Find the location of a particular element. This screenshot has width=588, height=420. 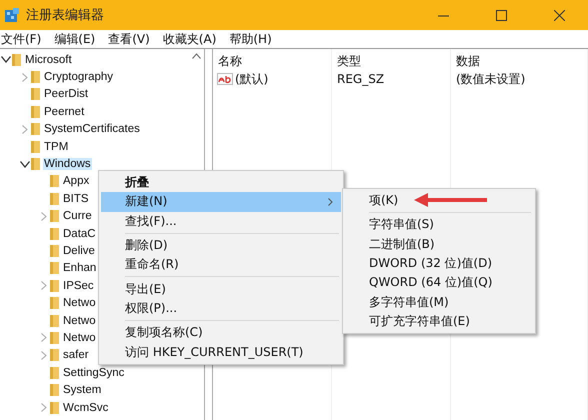

tree-item: BITS is located at coordinates (76, 198).